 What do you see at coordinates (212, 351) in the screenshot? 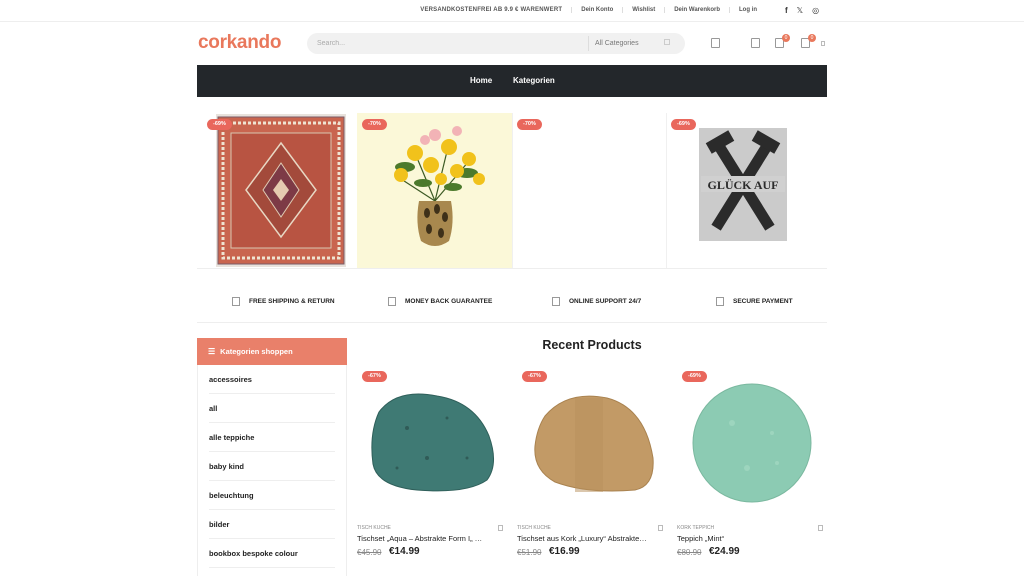
I see `menu-icon: ☰` at bounding box center [212, 351].